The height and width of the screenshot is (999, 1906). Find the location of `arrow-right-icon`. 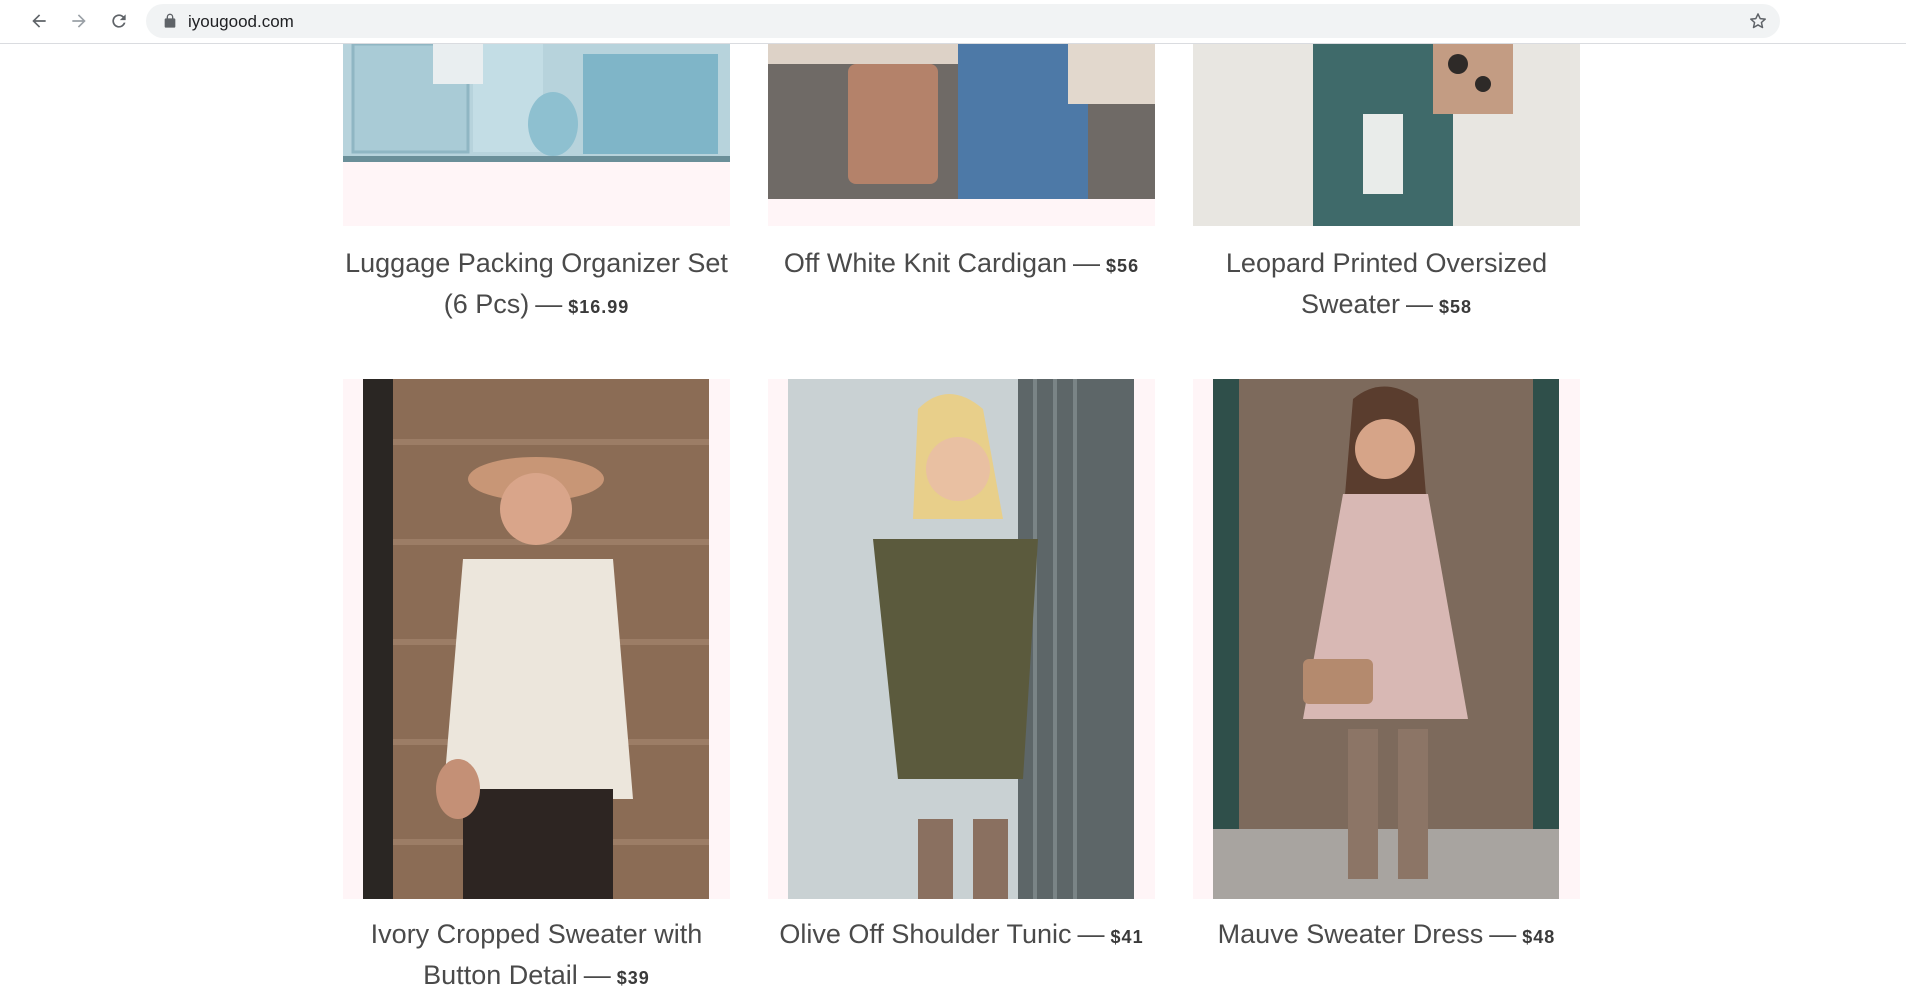

arrow-right-icon is located at coordinates (79, 21).